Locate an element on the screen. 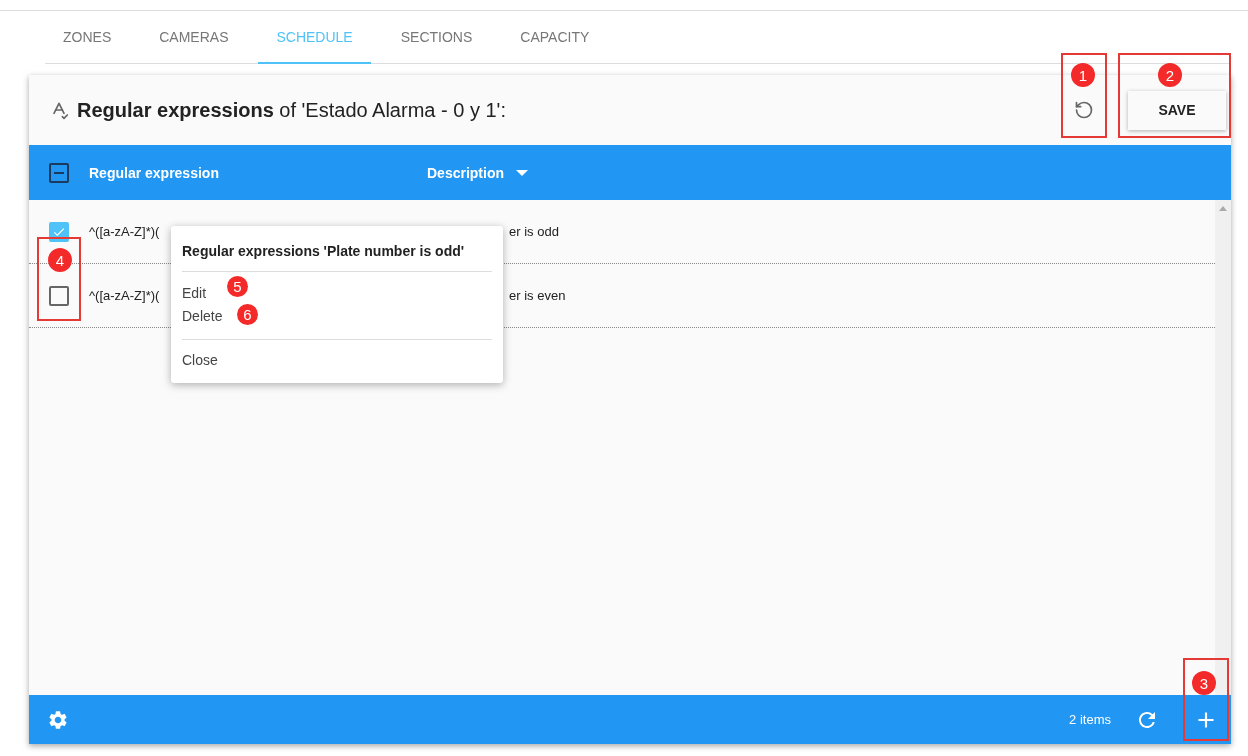  tab: CAPACITY is located at coordinates (555, 37).